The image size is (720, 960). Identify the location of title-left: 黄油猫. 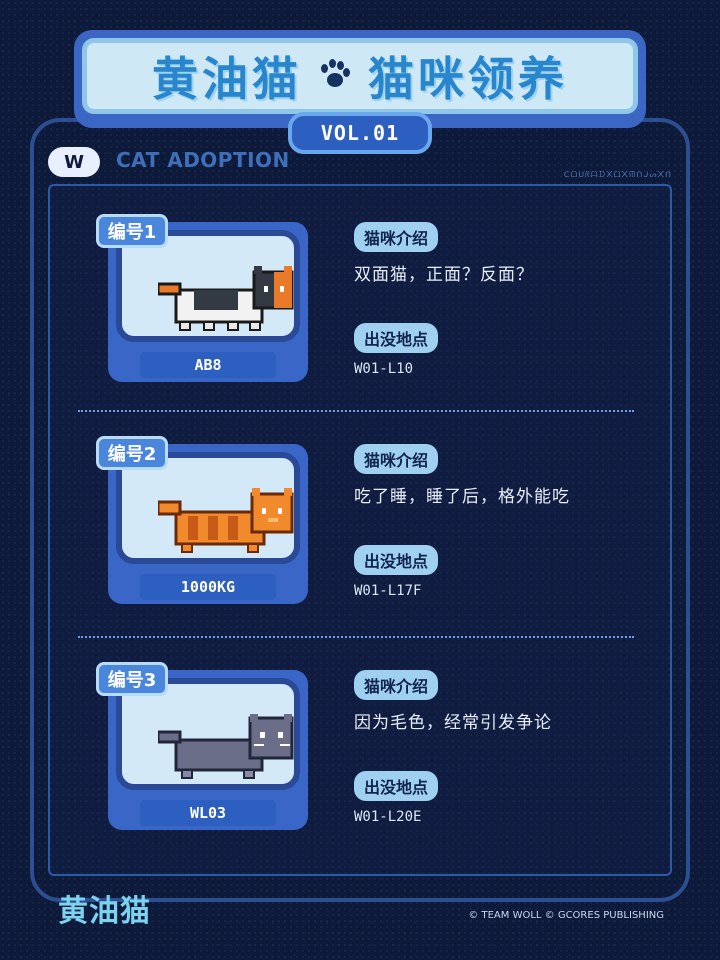
(227, 79).